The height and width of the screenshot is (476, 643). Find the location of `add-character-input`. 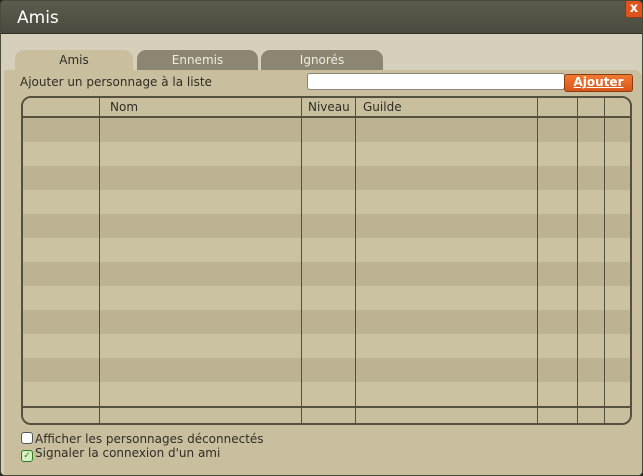

add-character-input is located at coordinates (436, 81).